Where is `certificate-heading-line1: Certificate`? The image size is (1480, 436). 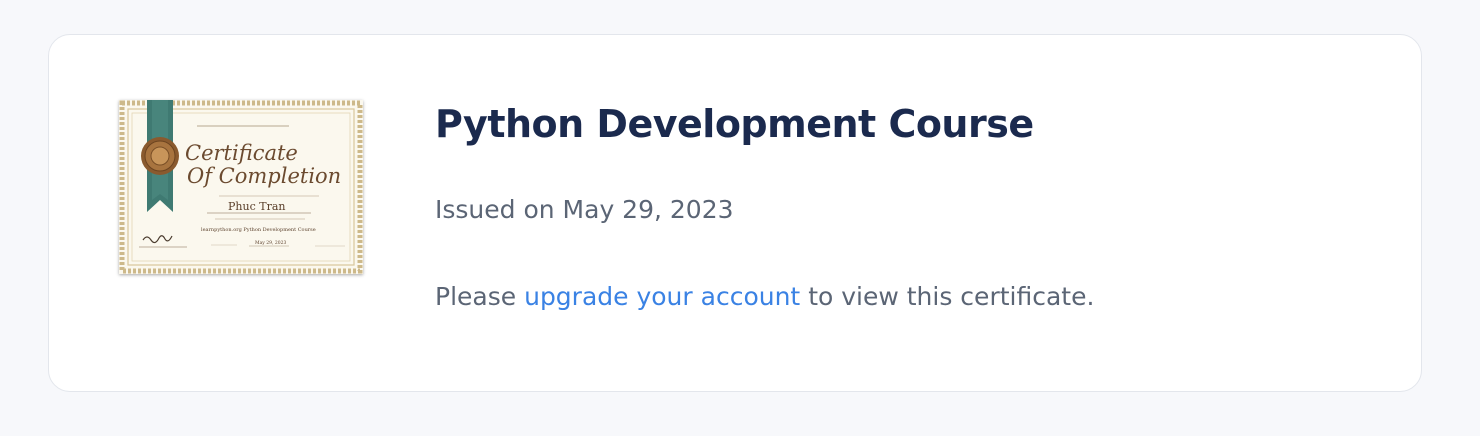 certificate-heading-line1: Certificate is located at coordinates (241, 153).